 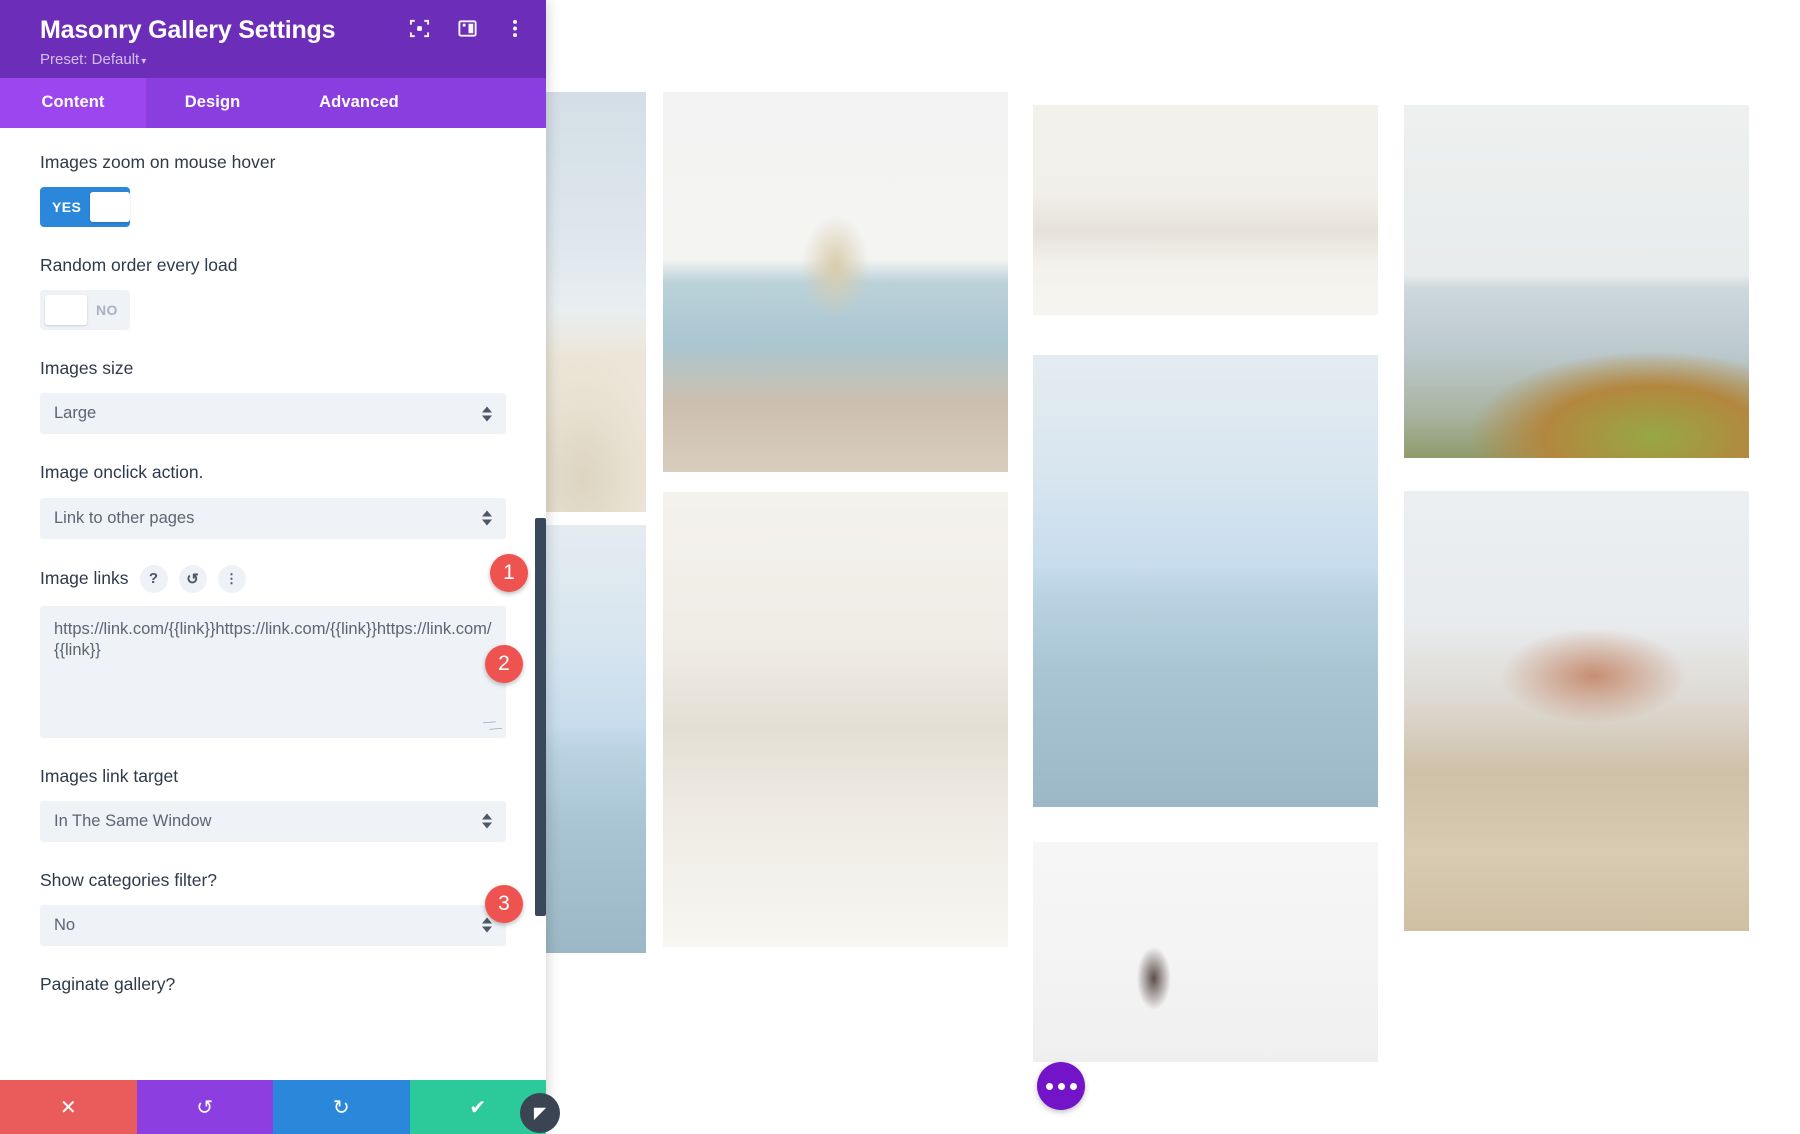 What do you see at coordinates (341, 1107) in the screenshot?
I see `redo-button: ↻` at bounding box center [341, 1107].